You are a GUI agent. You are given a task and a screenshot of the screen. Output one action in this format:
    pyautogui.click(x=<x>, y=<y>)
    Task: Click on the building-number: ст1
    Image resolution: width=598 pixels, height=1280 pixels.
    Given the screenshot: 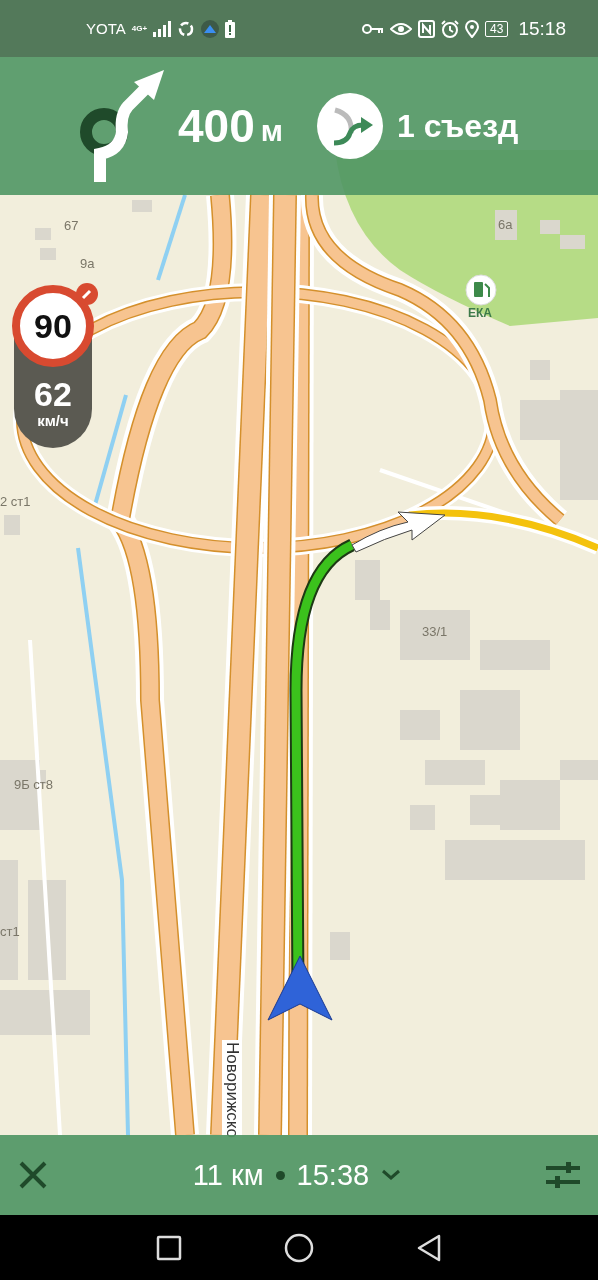 What is the action you would take?
    pyautogui.click(x=10, y=931)
    